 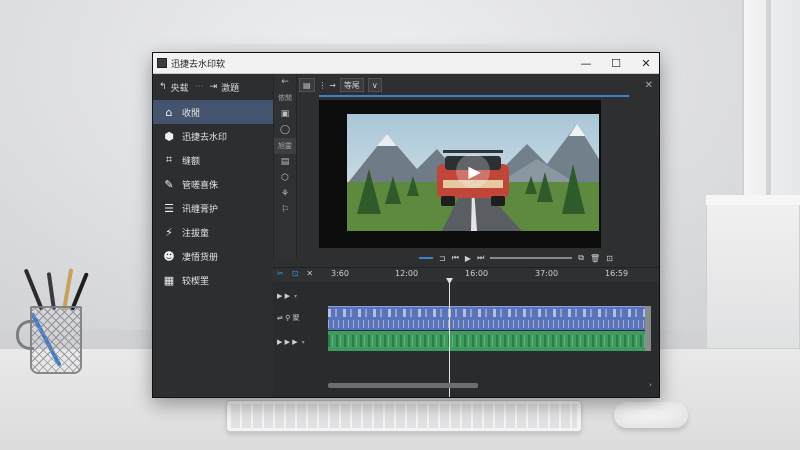 I want to click on volume-slider, so click(x=531, y=258).